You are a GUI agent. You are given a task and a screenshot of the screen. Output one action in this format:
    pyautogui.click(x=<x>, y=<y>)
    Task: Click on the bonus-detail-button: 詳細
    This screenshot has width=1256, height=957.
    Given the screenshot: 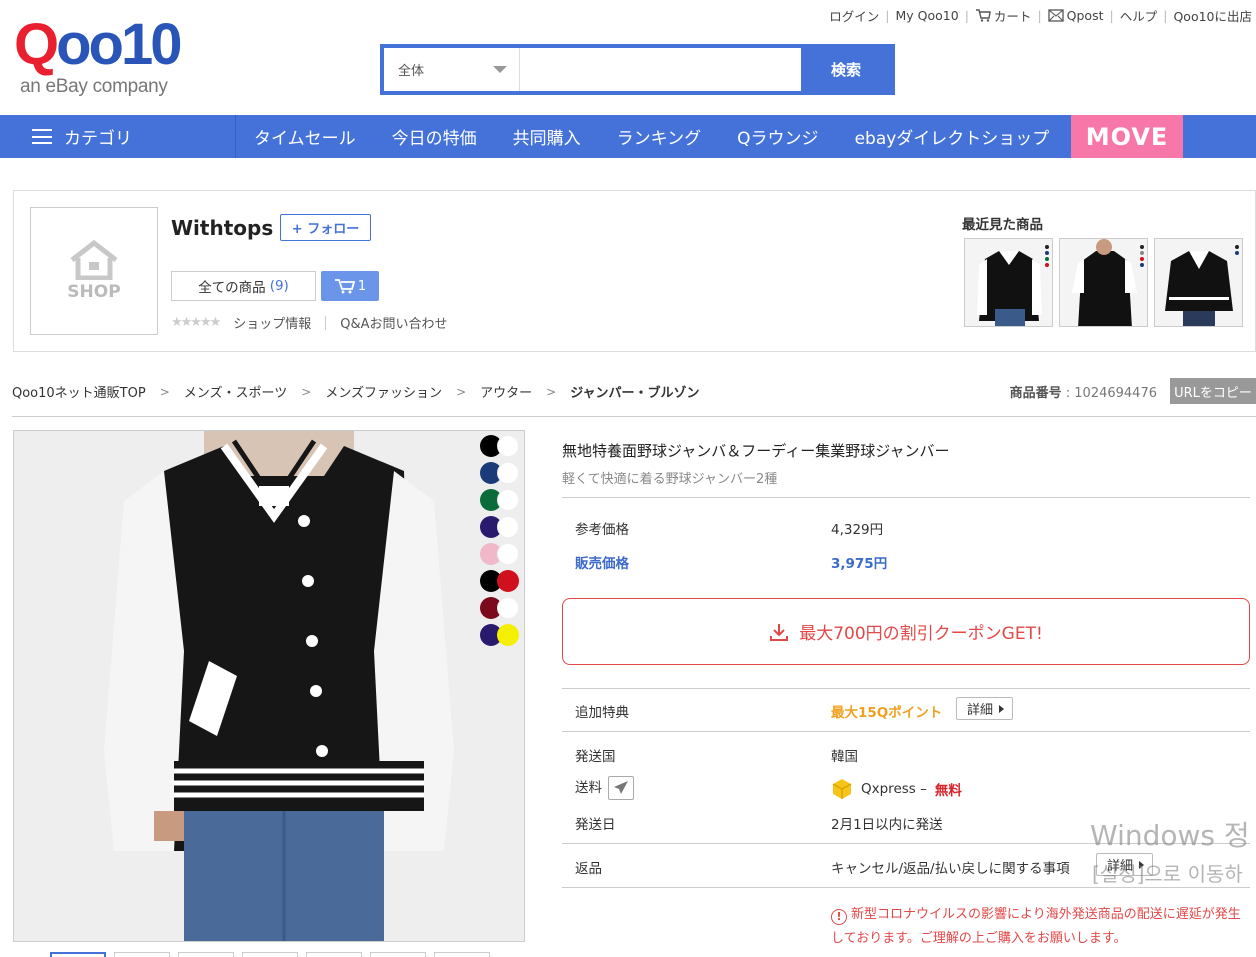 What is the action you would take?
    pyautogui.click(x=985, y=708)
    